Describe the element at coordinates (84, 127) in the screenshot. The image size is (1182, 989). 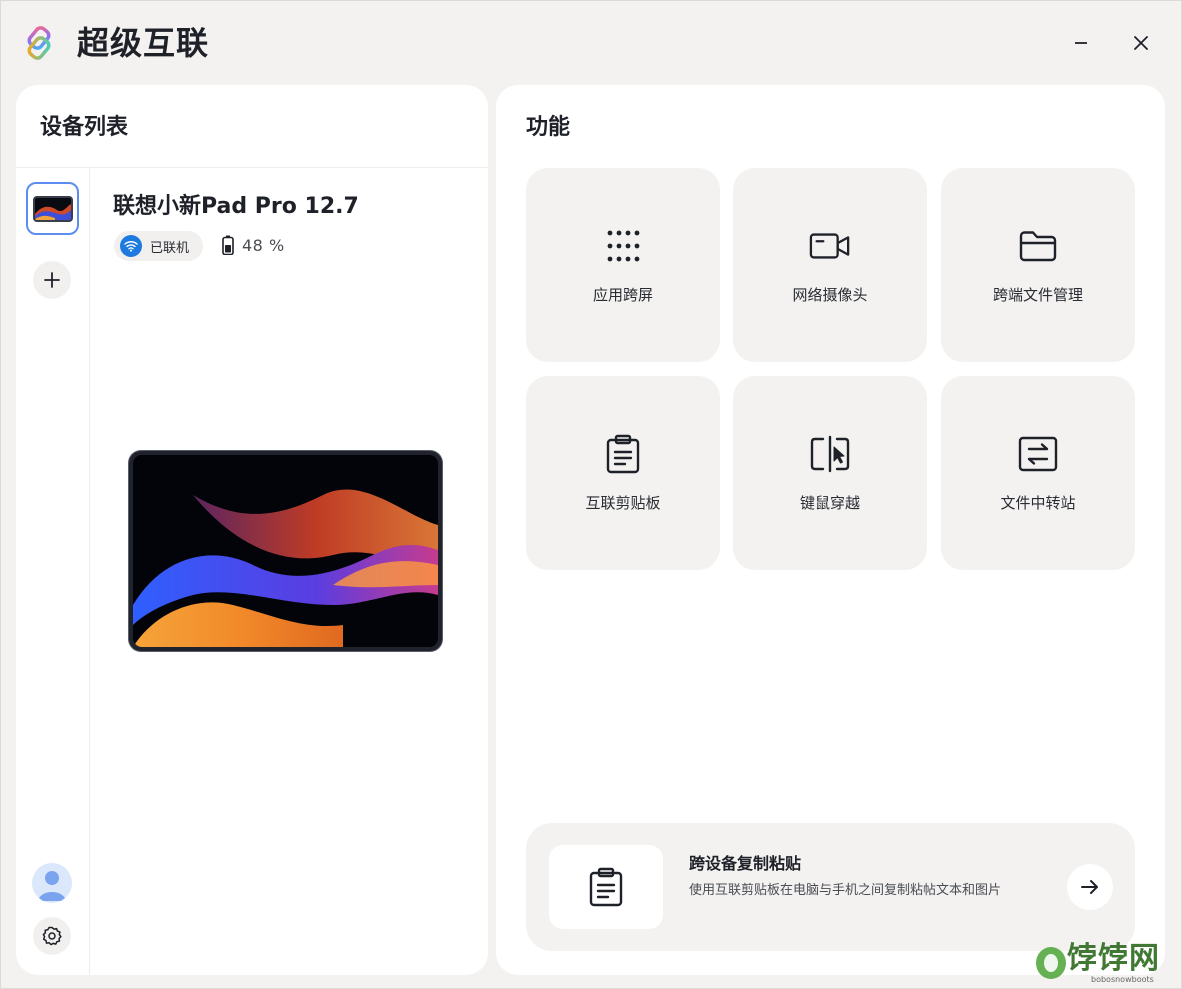
I see `device-list-title: 设备列表` at that location.